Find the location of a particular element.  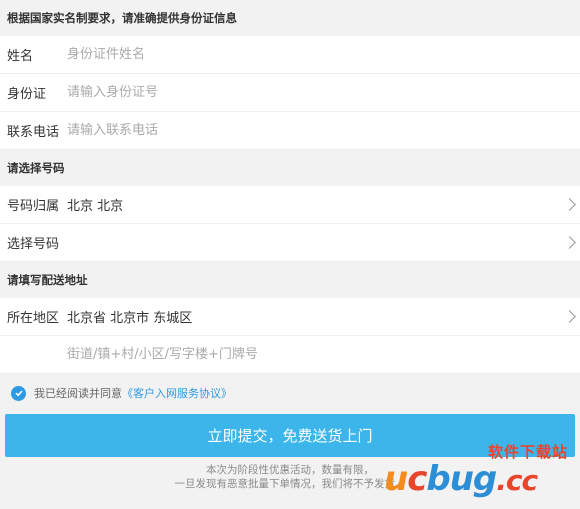

watermark-u: u is located at coordinates (396, 479).